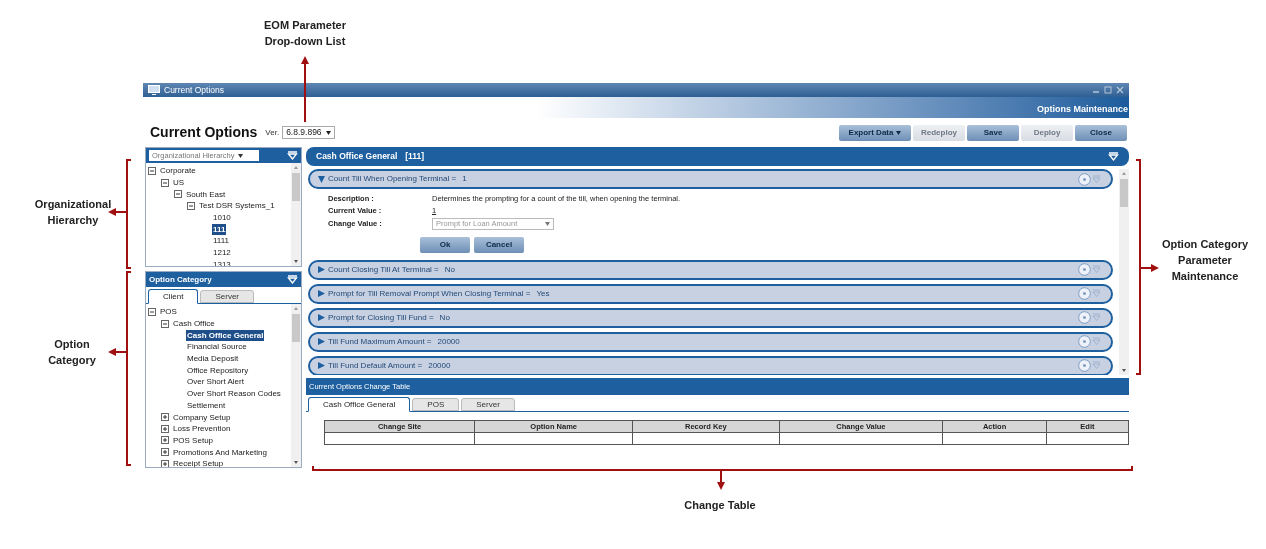  Describe the element at coordinates (415, 156) in the screenshot. I see `site-code: [111]` at that location.